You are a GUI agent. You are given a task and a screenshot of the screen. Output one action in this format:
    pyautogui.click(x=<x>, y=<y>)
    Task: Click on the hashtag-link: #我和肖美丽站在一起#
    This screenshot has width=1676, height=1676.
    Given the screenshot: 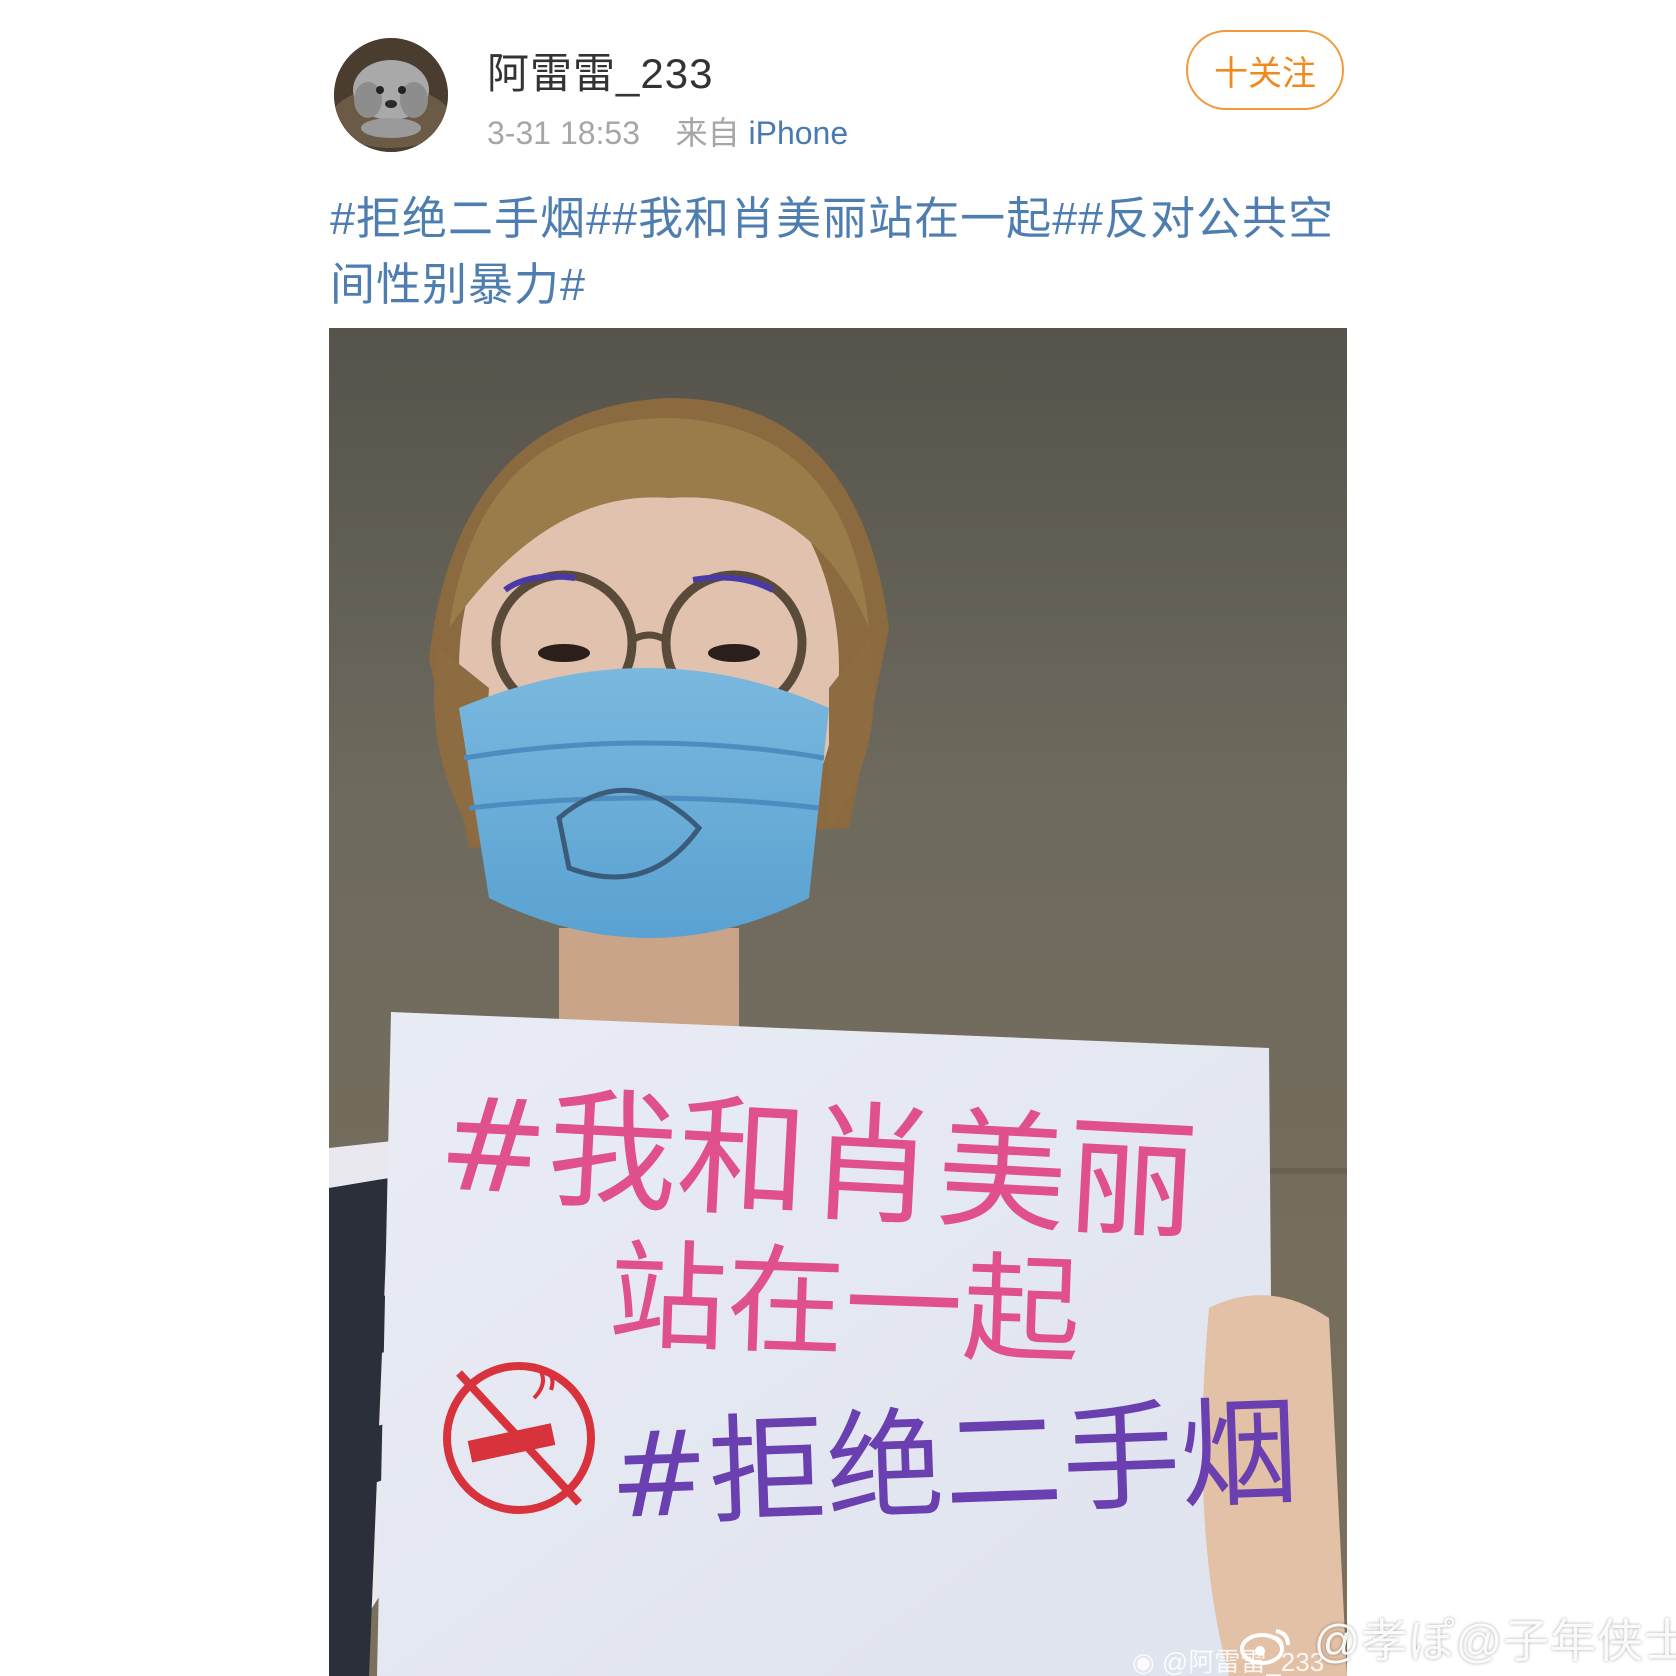 What is the action you would take?
    pyautogui.click(x=845, y=218)
    